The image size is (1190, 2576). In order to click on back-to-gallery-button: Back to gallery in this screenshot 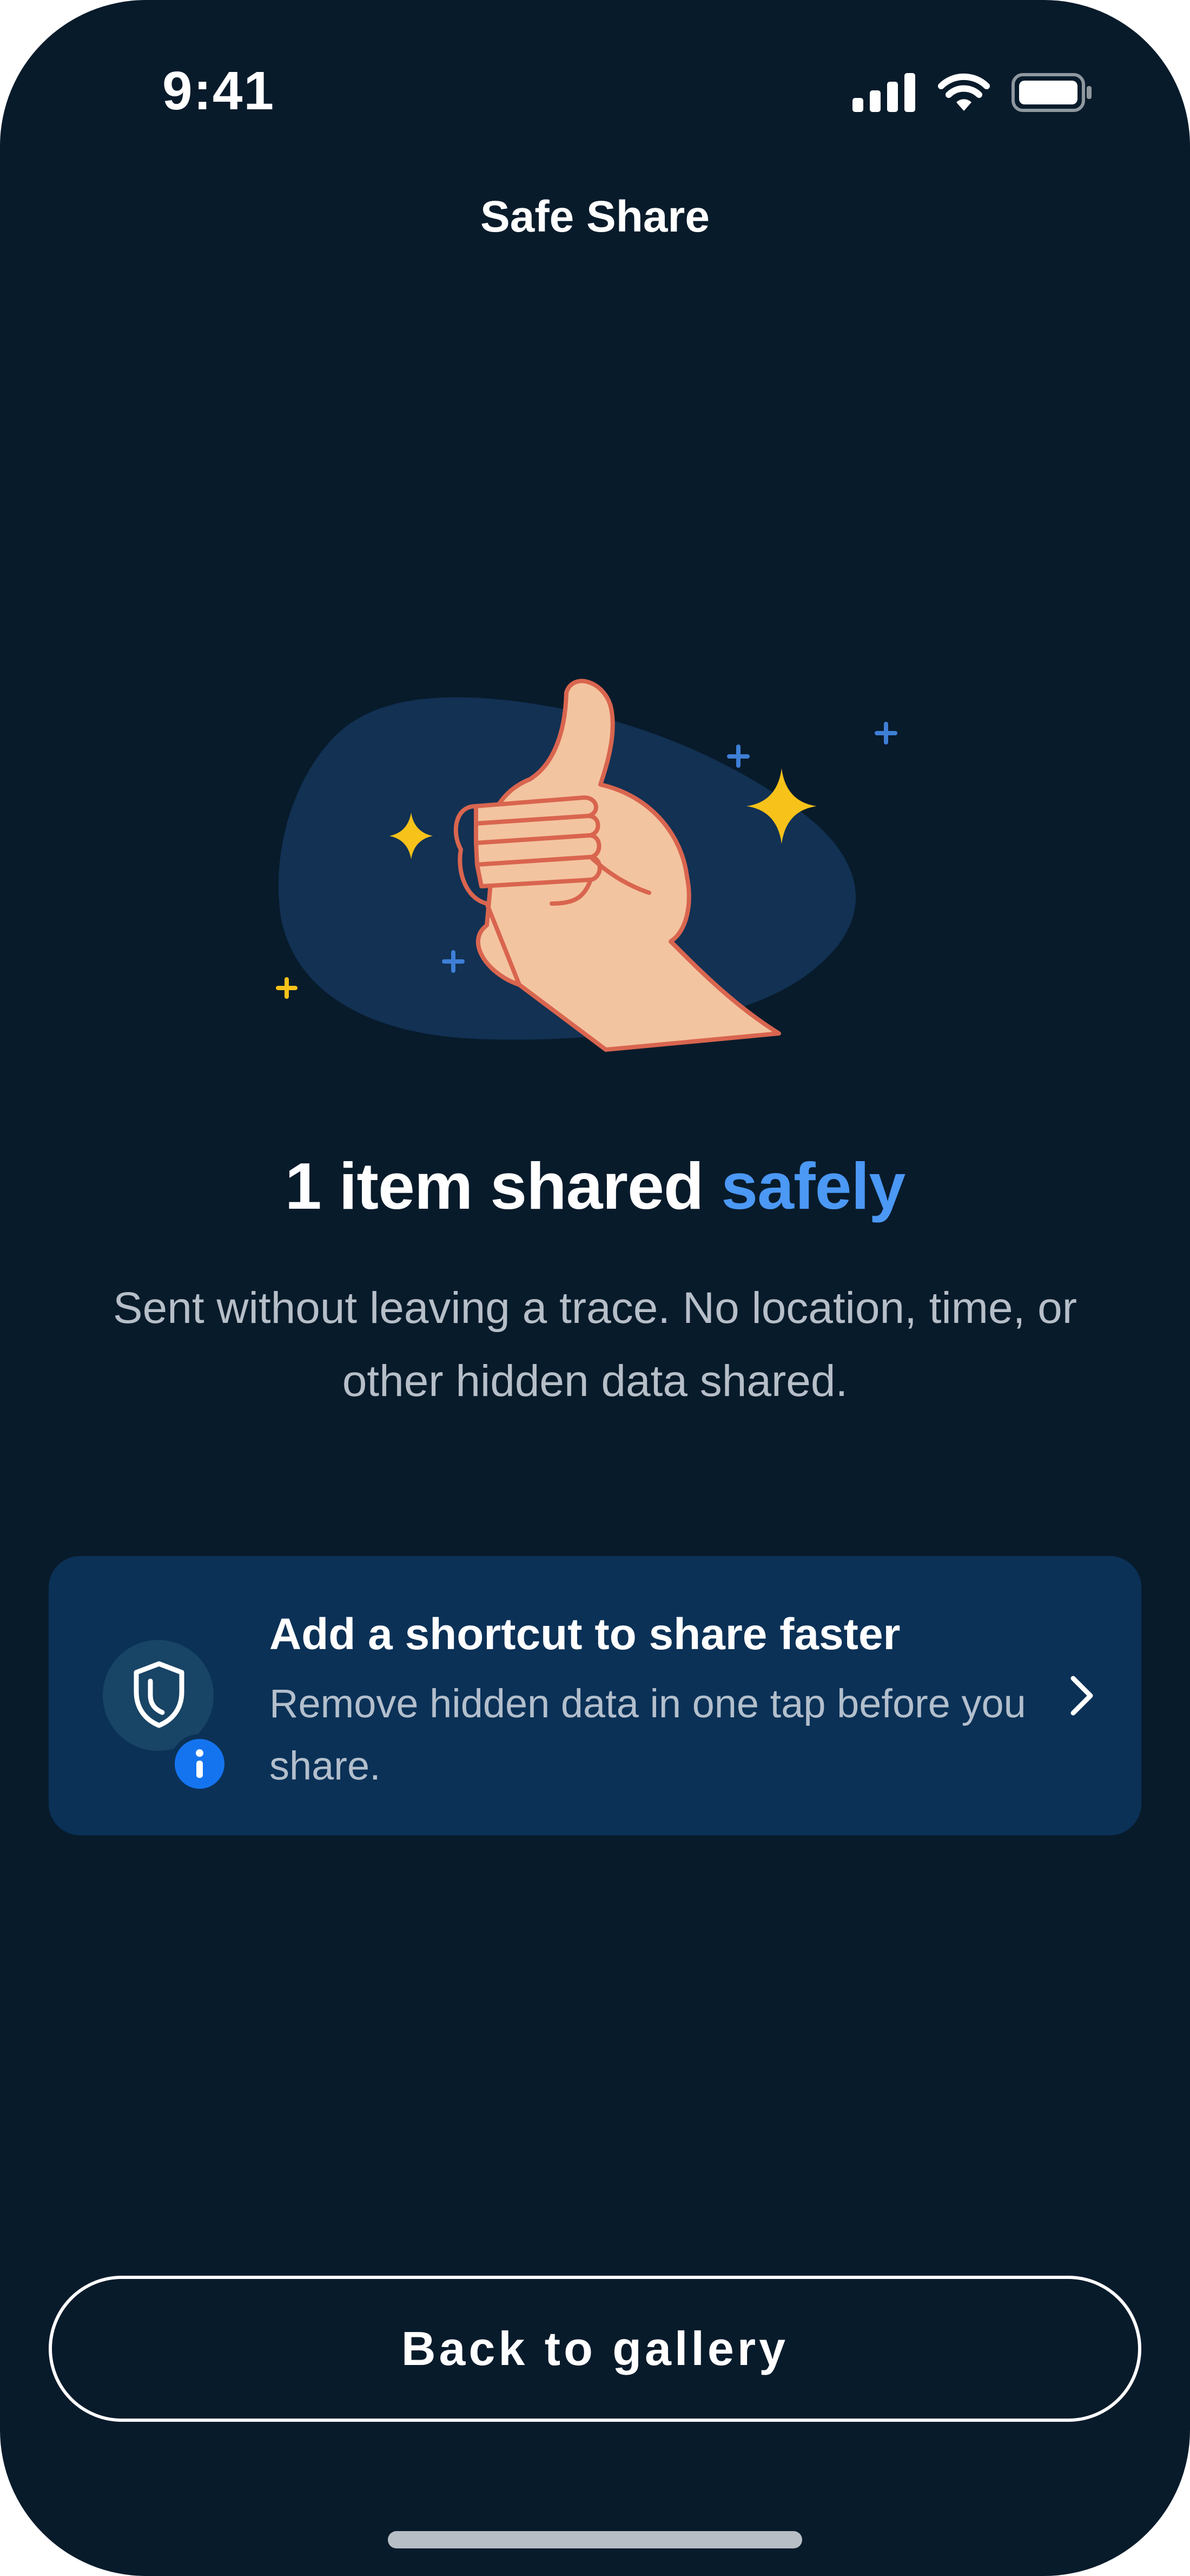, I will do `click(595, 2349)`.